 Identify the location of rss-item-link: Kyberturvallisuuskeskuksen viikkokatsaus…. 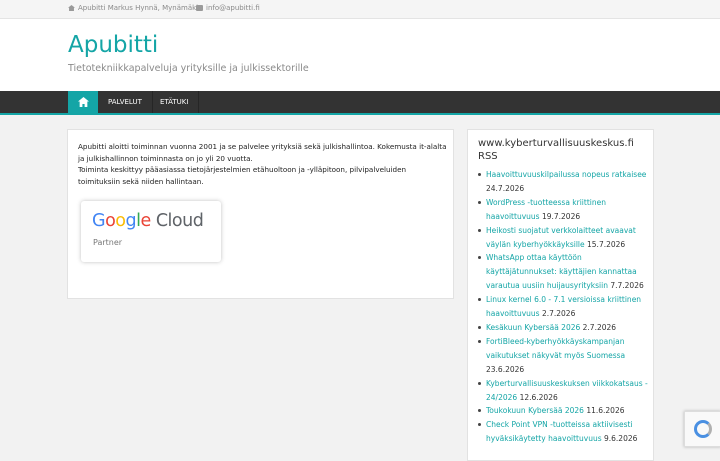
(567, 390).